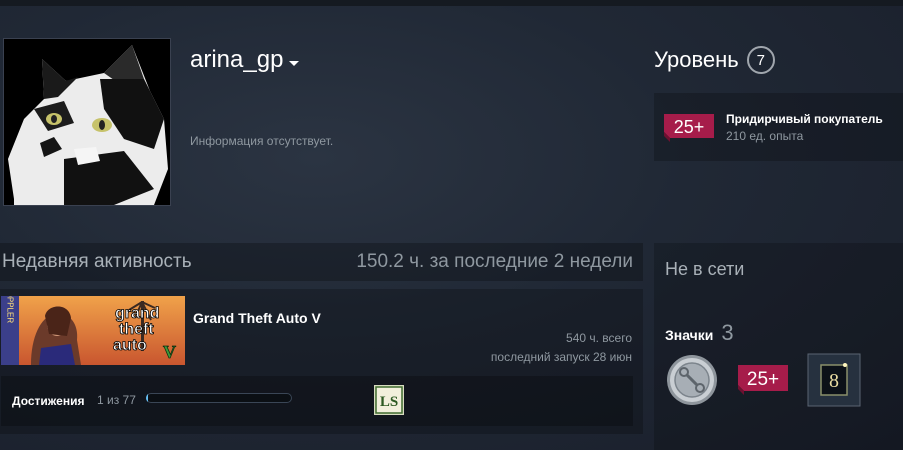 The height and width of the screenshot is (450, 903). I want to click on favorite-badge: 25+ Придирчивый покупатель 210 ед. опыта, so click(778, 127).